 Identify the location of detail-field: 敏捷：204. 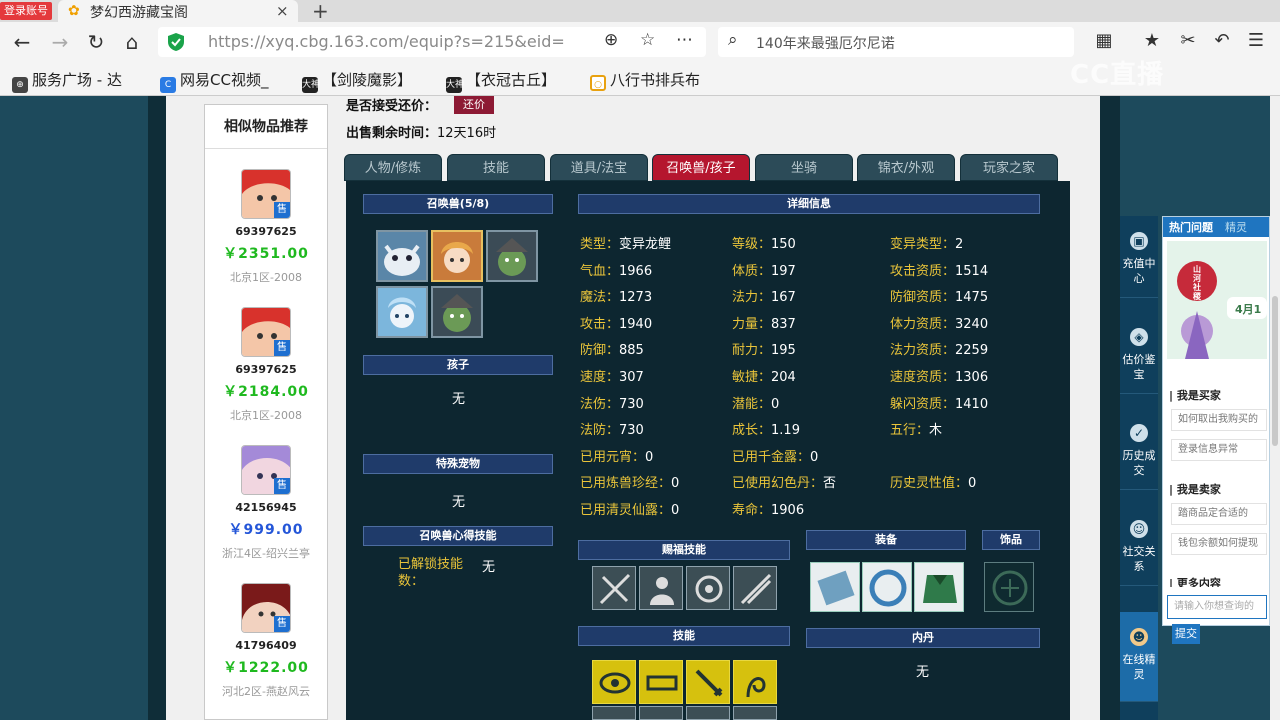
(764, 375).